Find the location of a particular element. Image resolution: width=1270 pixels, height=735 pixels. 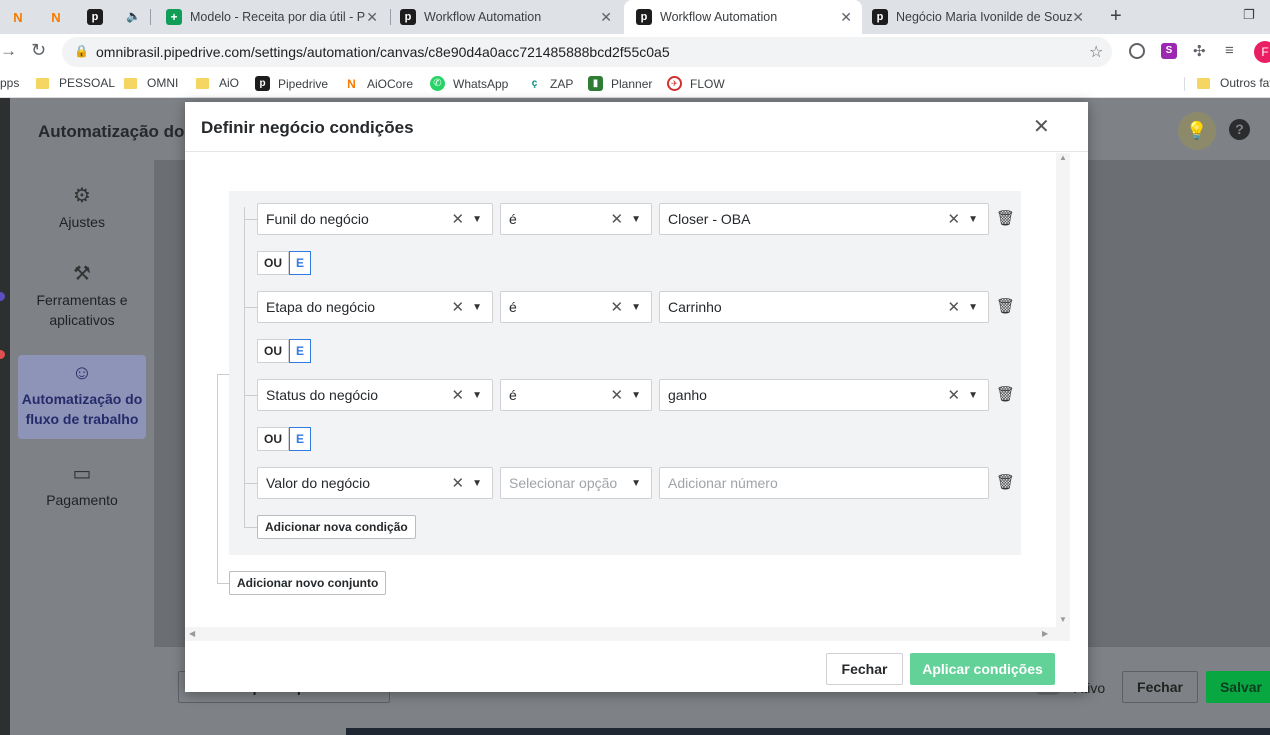

save-button: Salvar is located at coordinates (1238, 687).